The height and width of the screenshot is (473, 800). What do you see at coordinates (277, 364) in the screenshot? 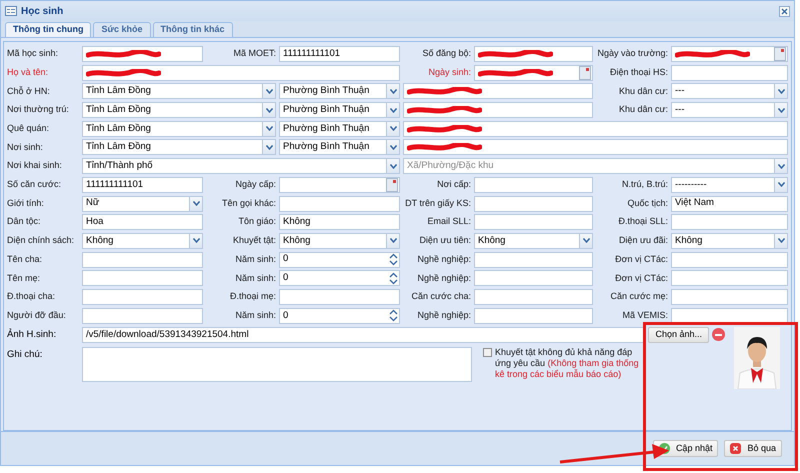
I see `note-field` at bounding box center [277, 364].